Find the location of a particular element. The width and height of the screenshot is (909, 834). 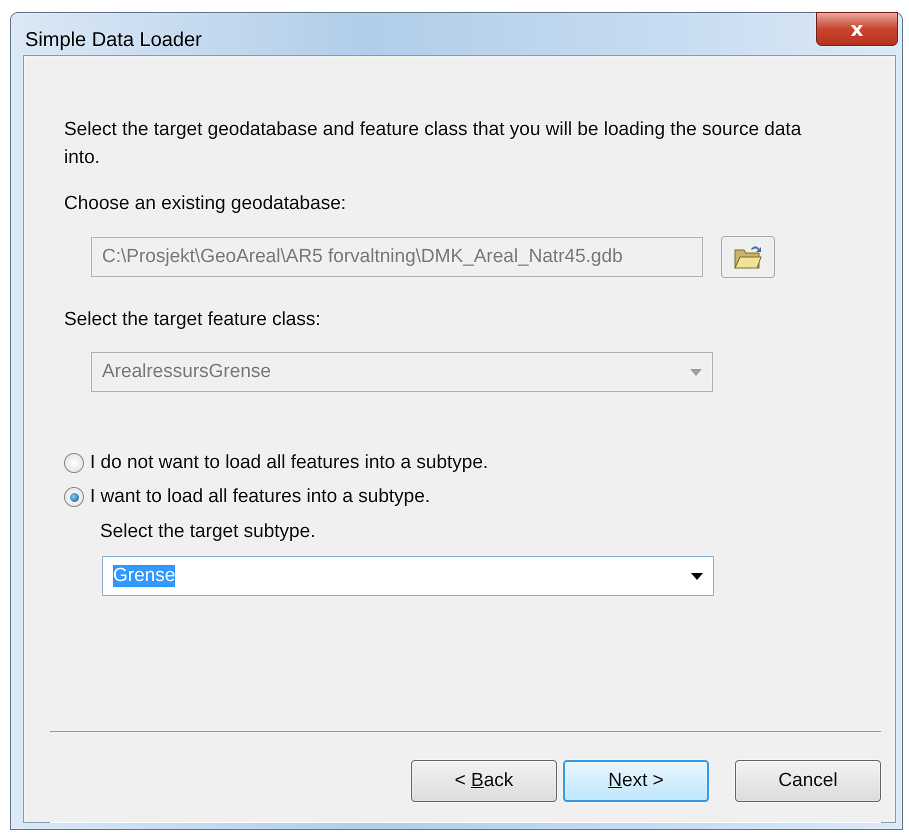

window-title: Simple Data Loader is located at coordinates (113, 40).